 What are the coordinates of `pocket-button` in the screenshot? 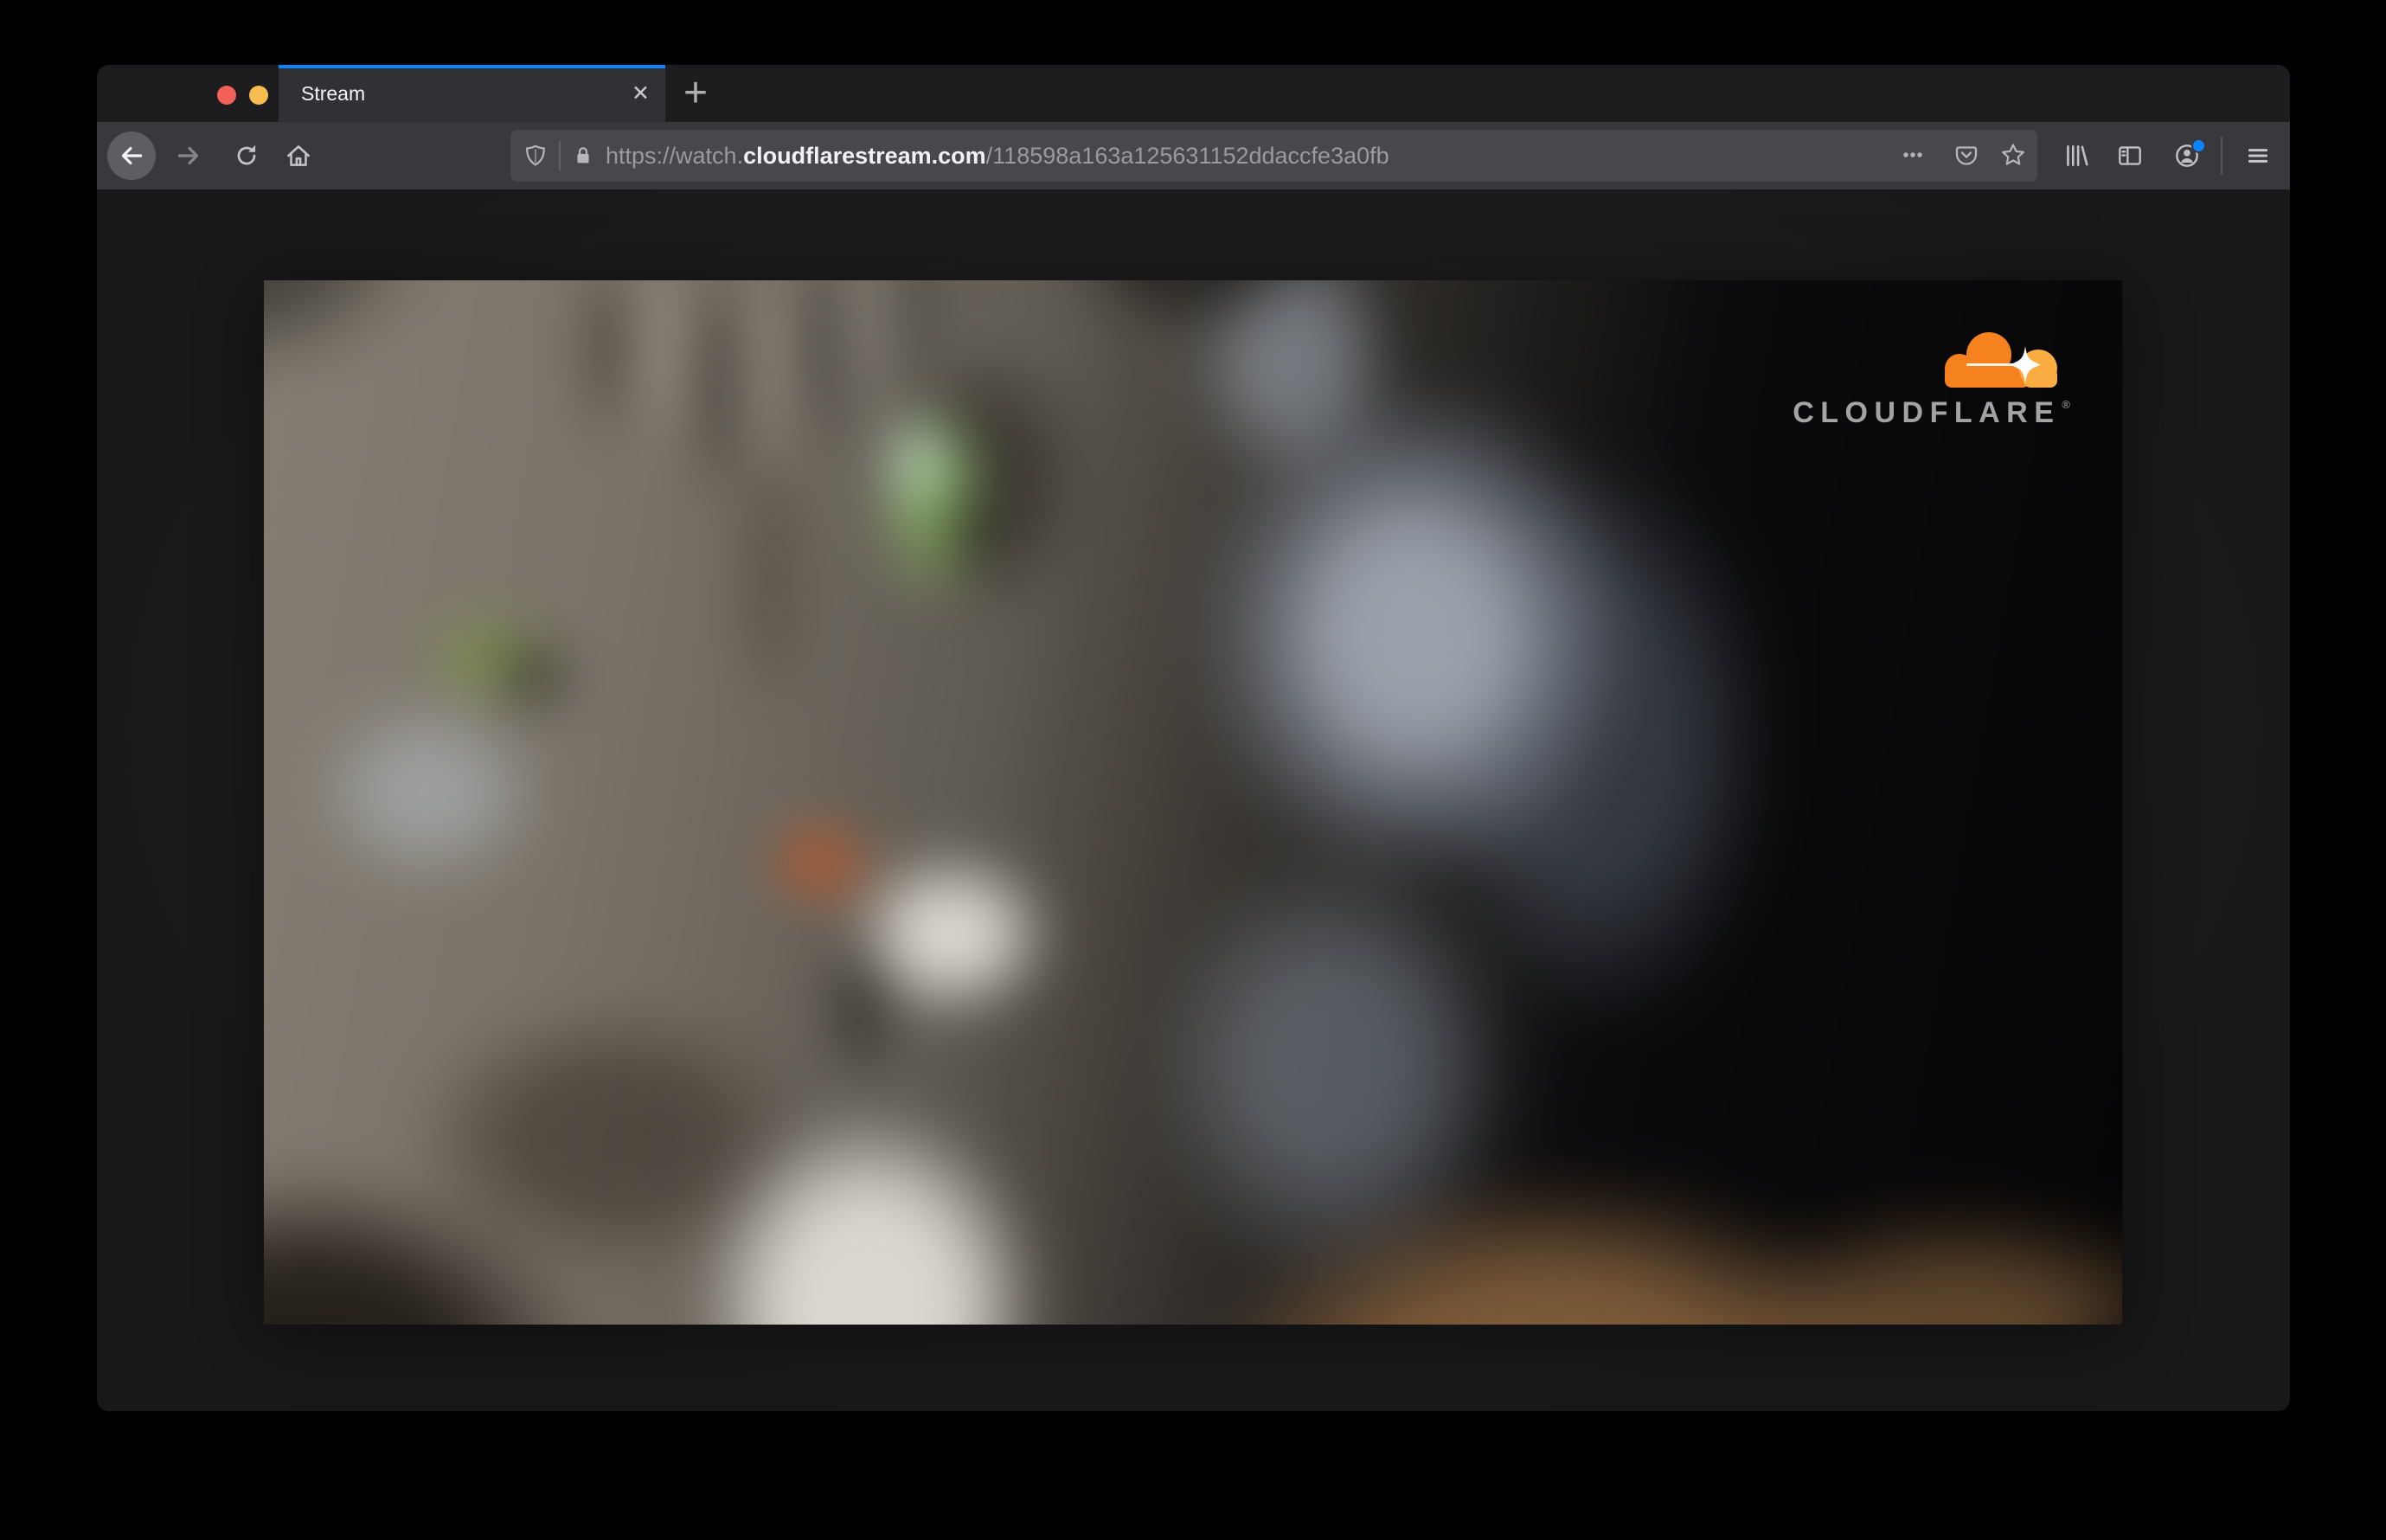 It's located at (1967, 155).